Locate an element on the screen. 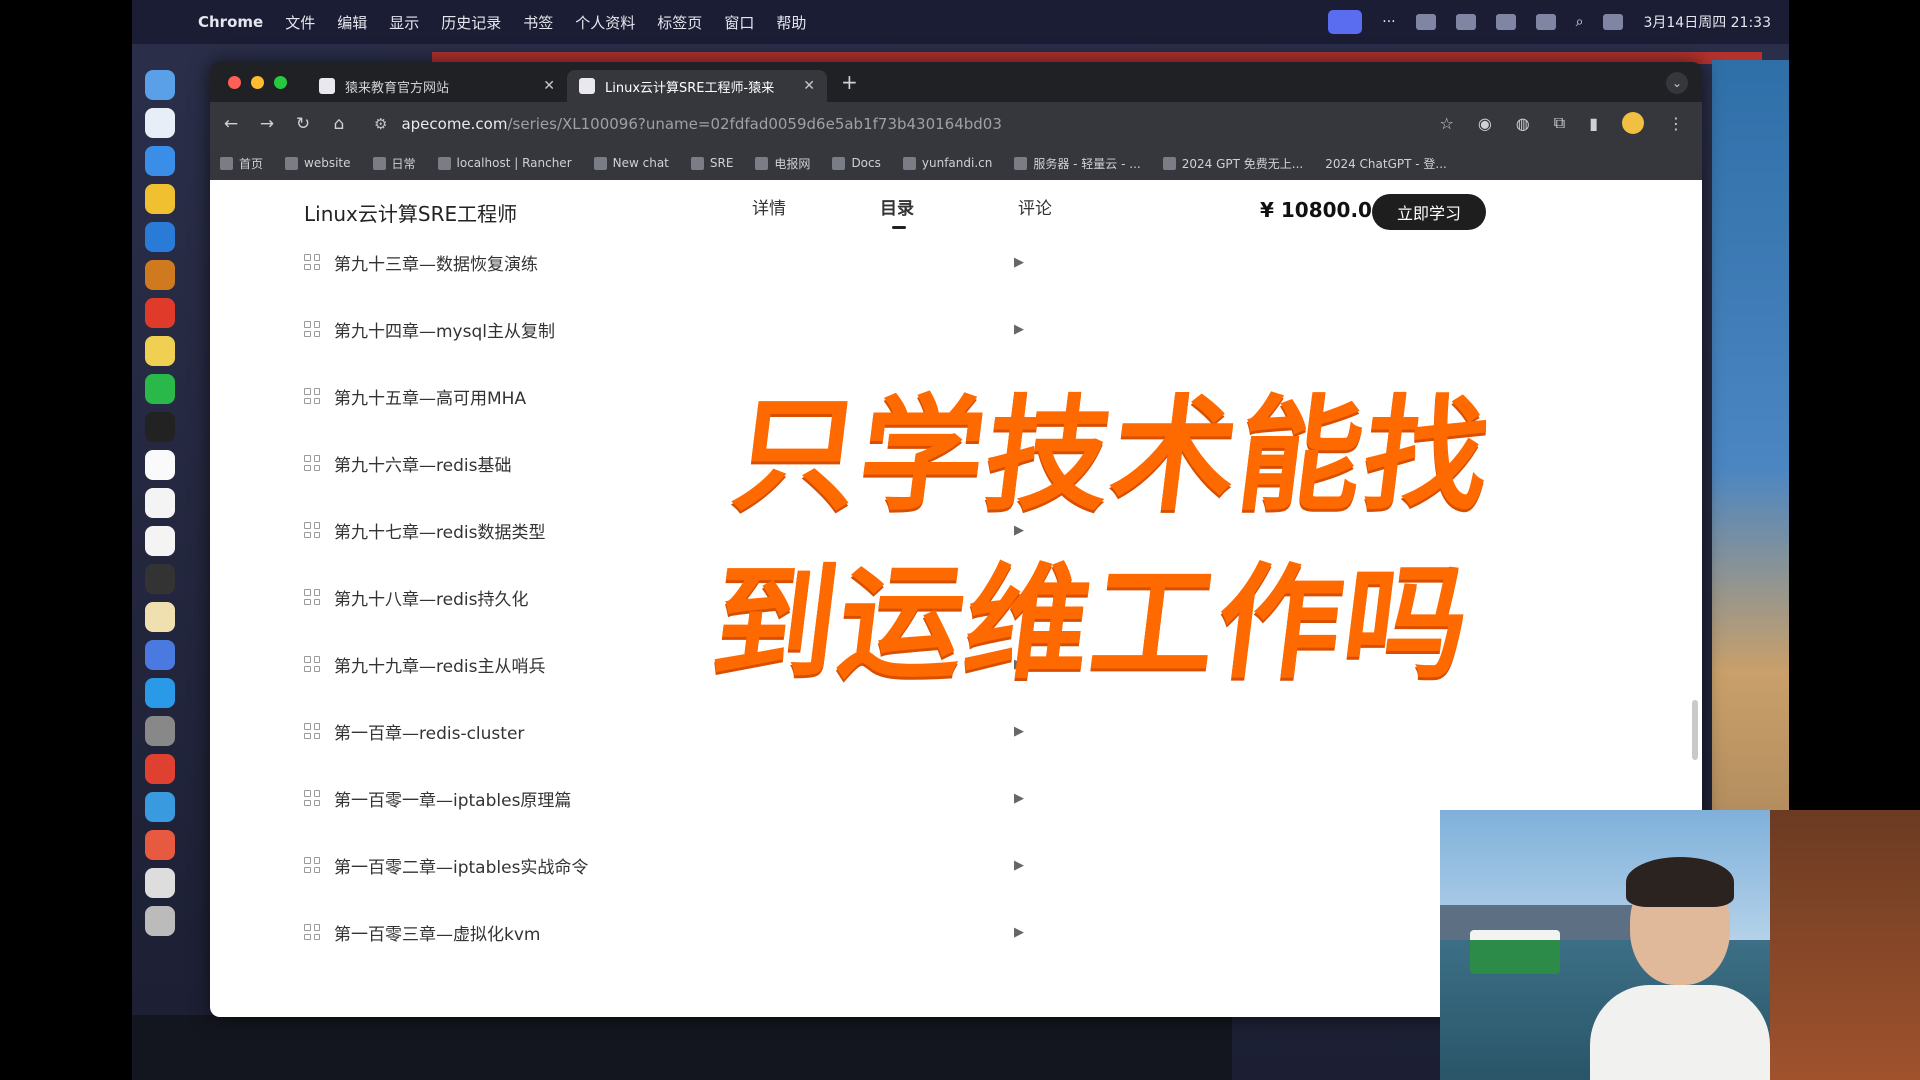 This screenshot has width=1920, height=1080. tab-comments: 评论 is located at coordinates (1035, 206).